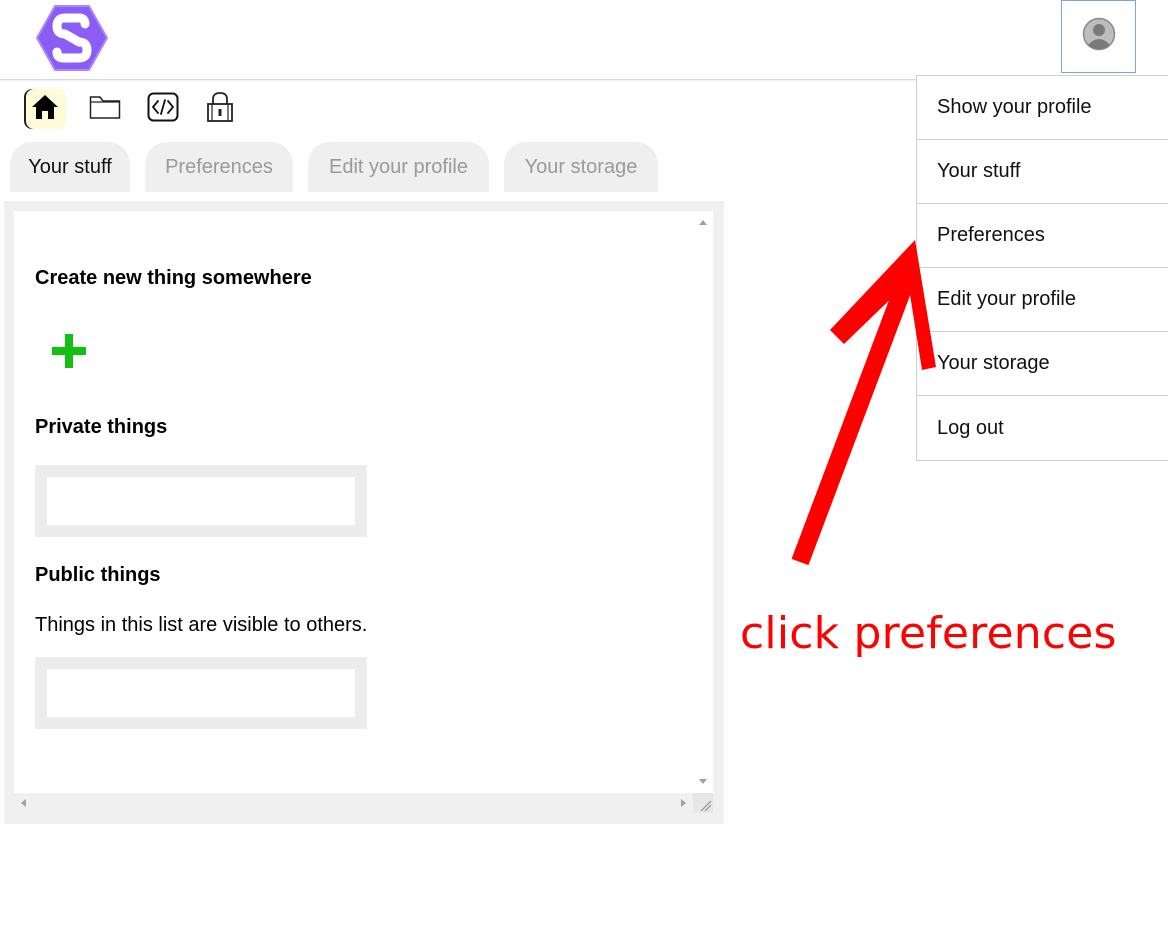  I want to click on private-things-list, so click(201, 501).